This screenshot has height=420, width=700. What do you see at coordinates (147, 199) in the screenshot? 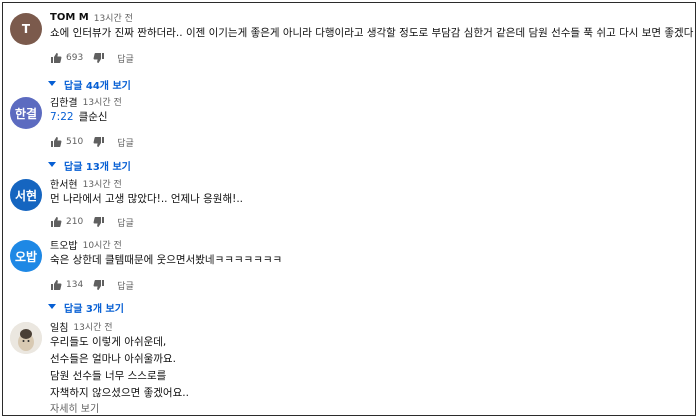
I see `comment-text: 먼 나라에서 고생 많았다!.. 언제나 응원해!..` at bounding box center [147, 199].